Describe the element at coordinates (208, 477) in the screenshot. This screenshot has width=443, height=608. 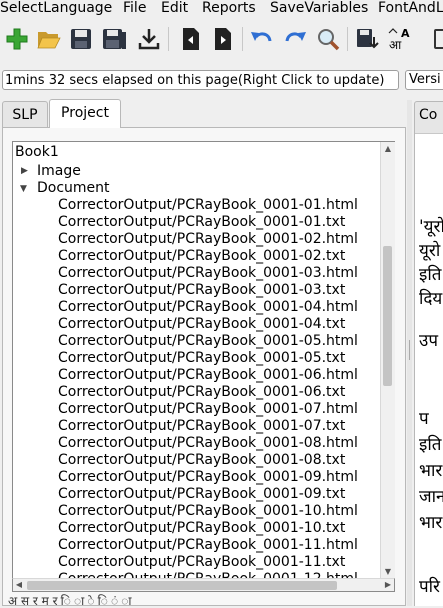
I see `tree-file-item: CorrectorOutput/PCRayBook_0001-09.html` at that location.